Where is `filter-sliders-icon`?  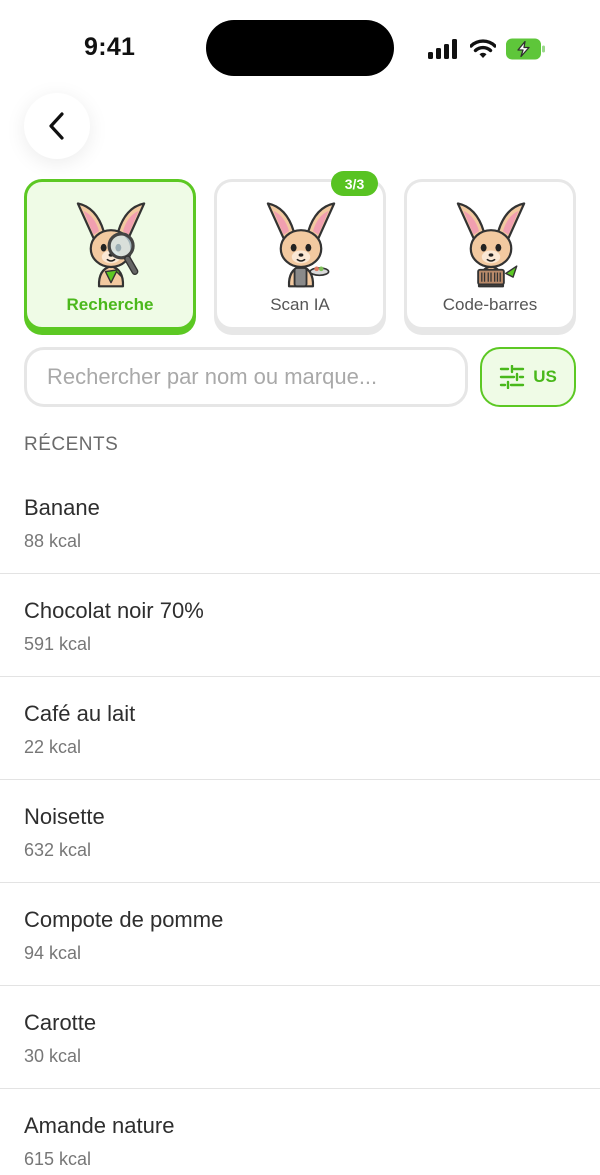 filter-sliders-icon is located at coordinates (512, 377).